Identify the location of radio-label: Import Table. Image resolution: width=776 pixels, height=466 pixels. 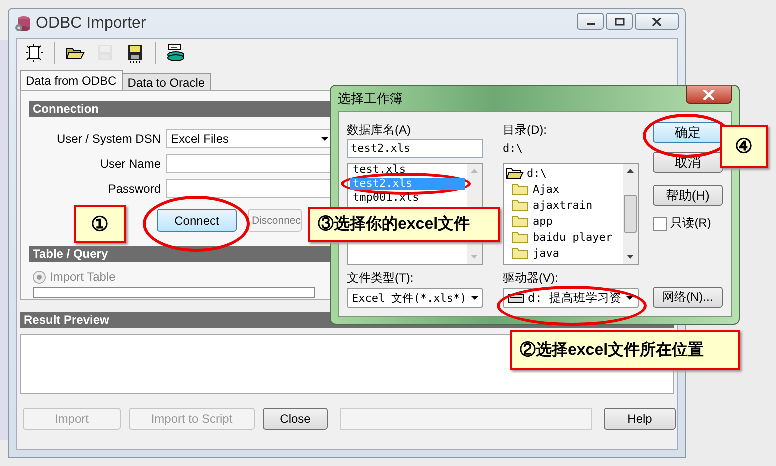
(83, 277).